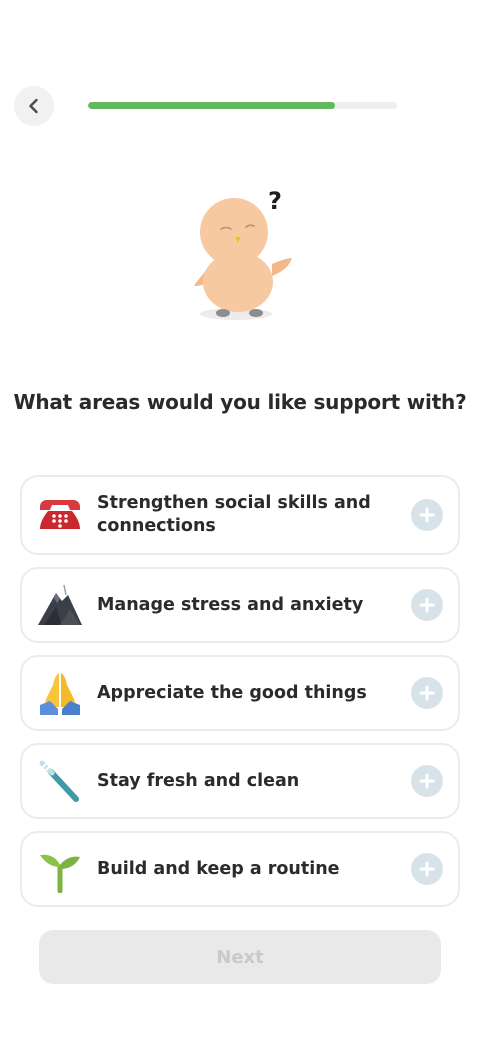 The height and width of the screenshot is (1040, 480). I want to click on question-mark-text: ?, so click(275, 201).